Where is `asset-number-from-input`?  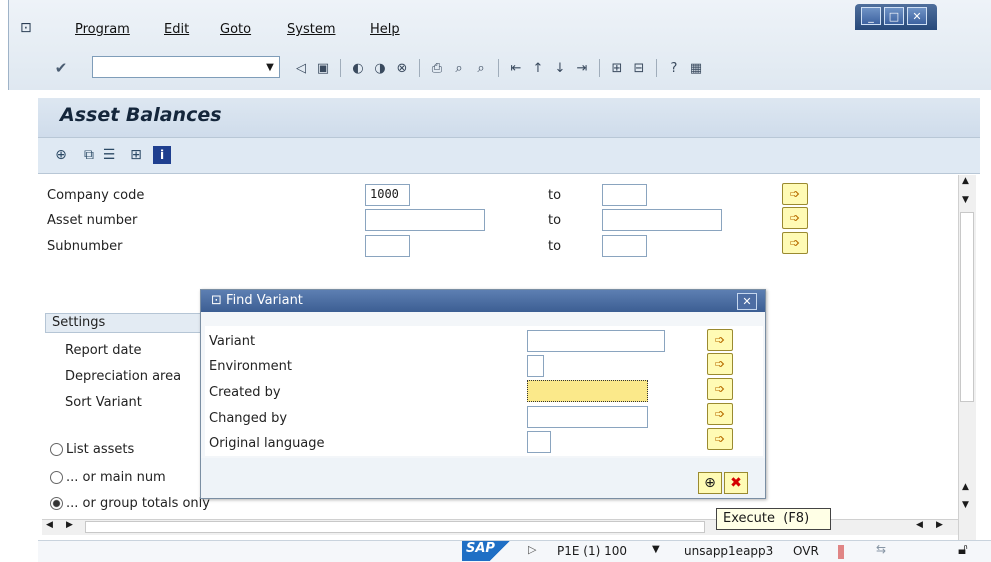 asset-number-from-input is located at coordinates (425, 220).